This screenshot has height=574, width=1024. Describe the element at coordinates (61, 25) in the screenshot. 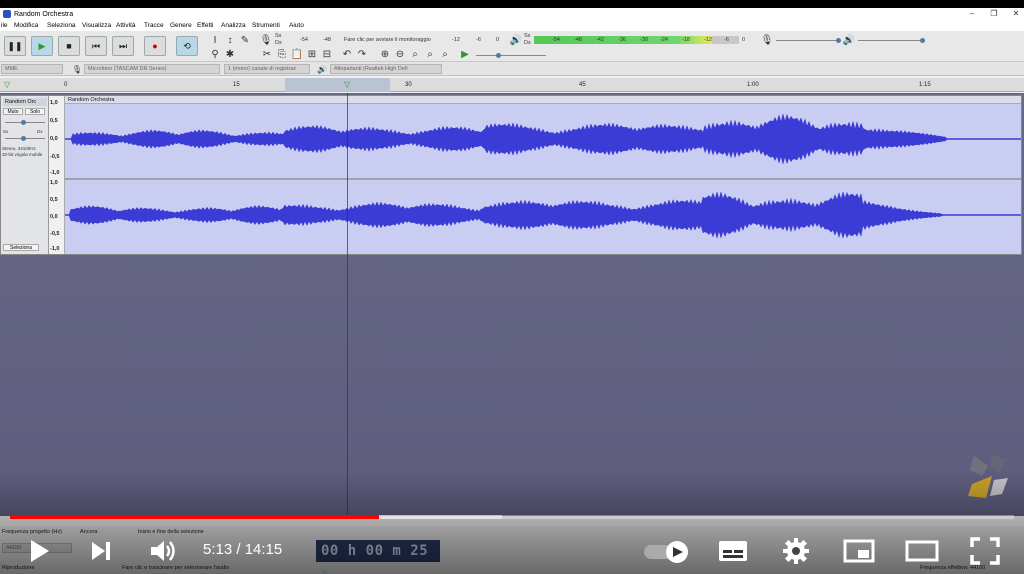

I see `menu-seleziona: Seleziona` at that location.